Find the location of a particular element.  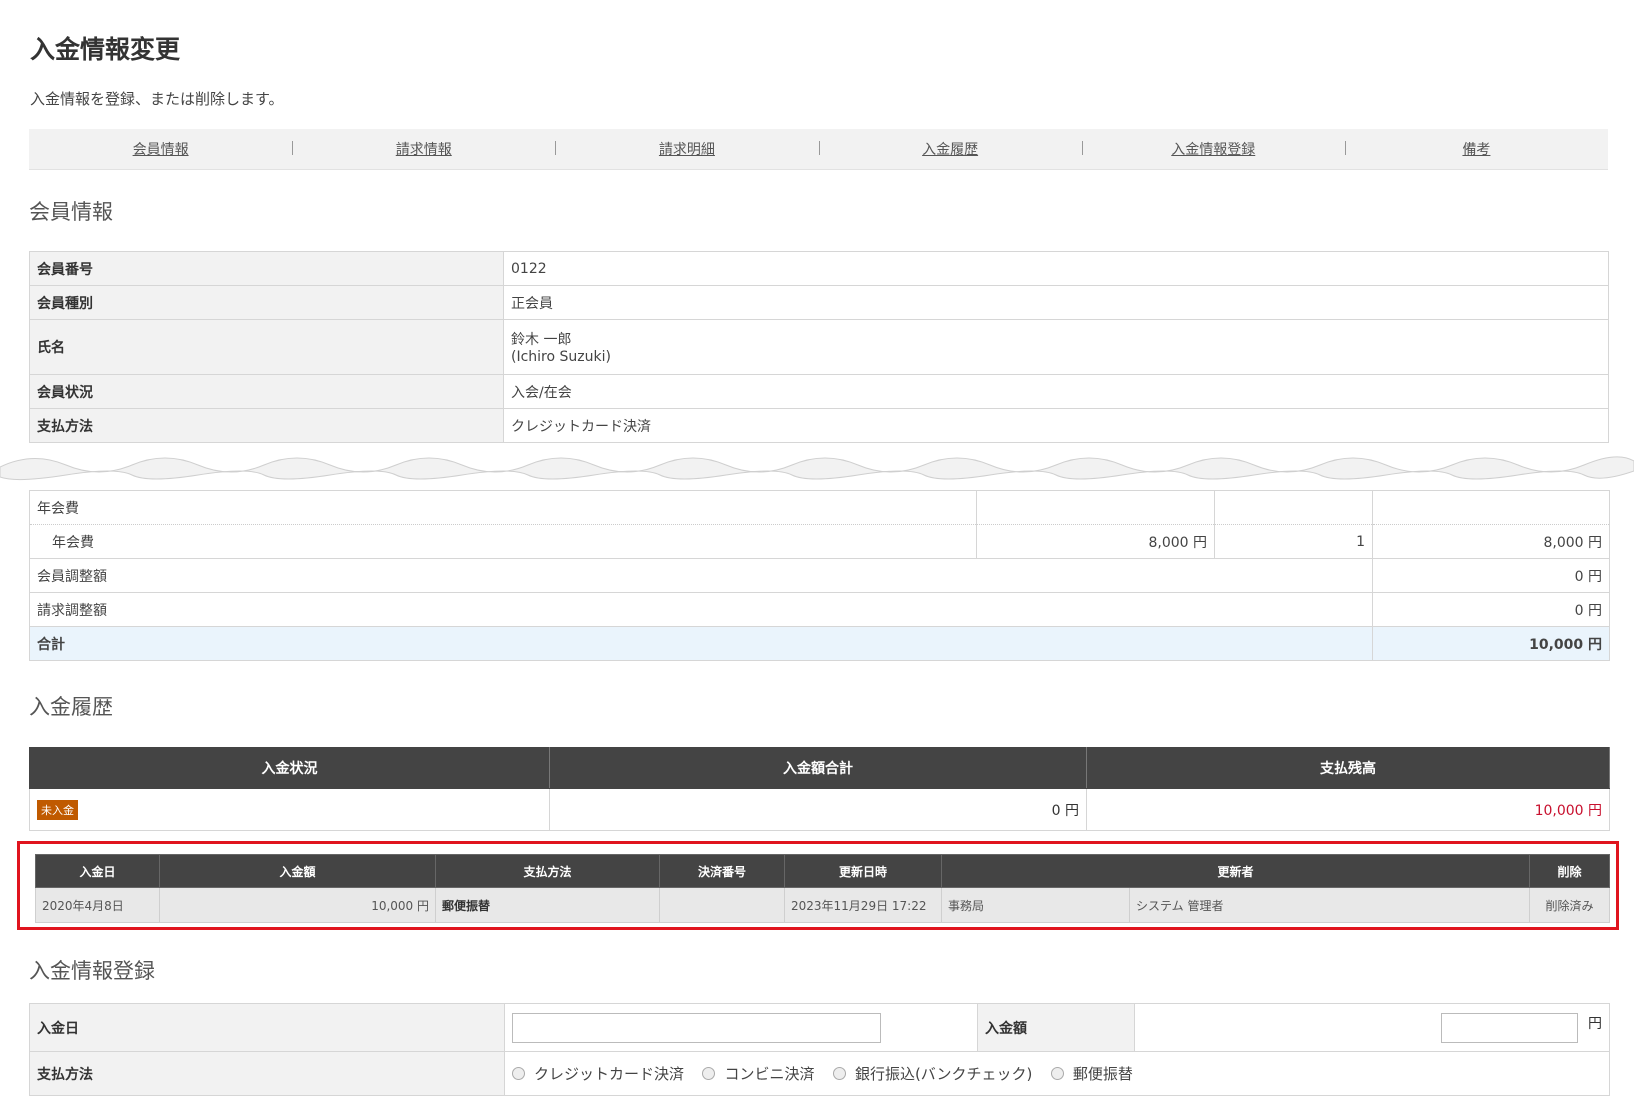

amount-unit: 円 is located at coordinates (1595, 1023).